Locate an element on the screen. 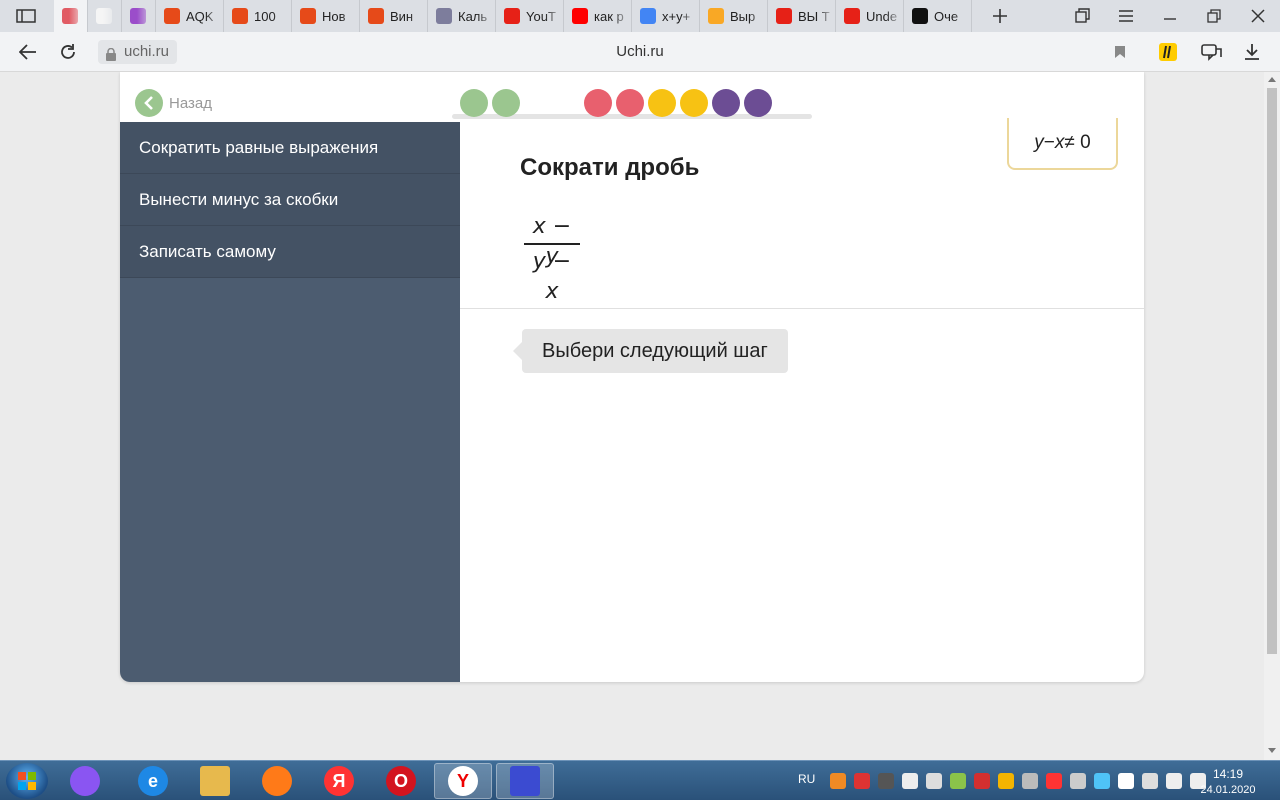 The height and width of the screenshot is (800, 1280). menu-icon is located at coordinates (1126, 16).